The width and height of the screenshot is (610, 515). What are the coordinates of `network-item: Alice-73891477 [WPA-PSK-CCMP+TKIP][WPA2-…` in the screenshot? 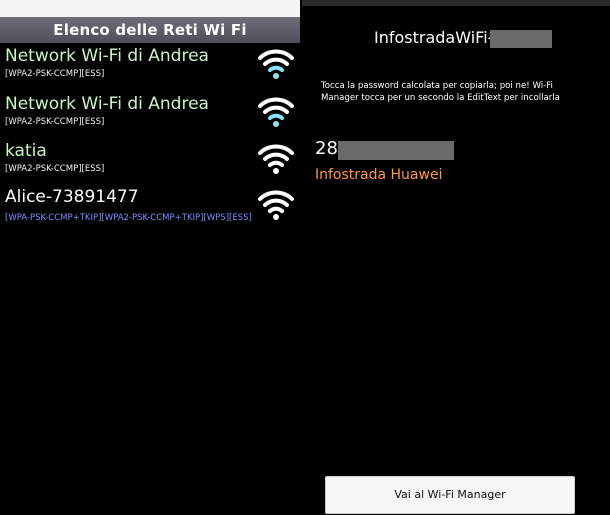 It's located at (150, 209).